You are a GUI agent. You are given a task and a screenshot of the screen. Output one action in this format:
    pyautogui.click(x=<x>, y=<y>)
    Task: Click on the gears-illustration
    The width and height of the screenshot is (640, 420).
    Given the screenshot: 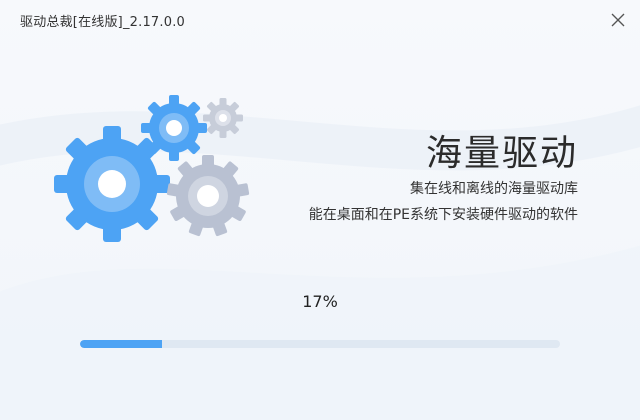 What is the action you would take?
    pyautogui.click(x=152, y=168)
    